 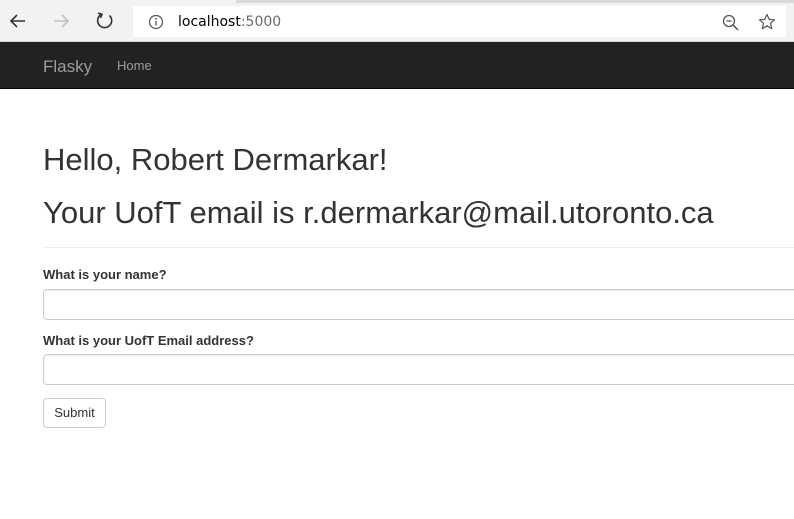 What do you see at coordinates (459, 21) in the screenshot?
I see `address-bar: localhost:5000` at bounding box center [459, 21].